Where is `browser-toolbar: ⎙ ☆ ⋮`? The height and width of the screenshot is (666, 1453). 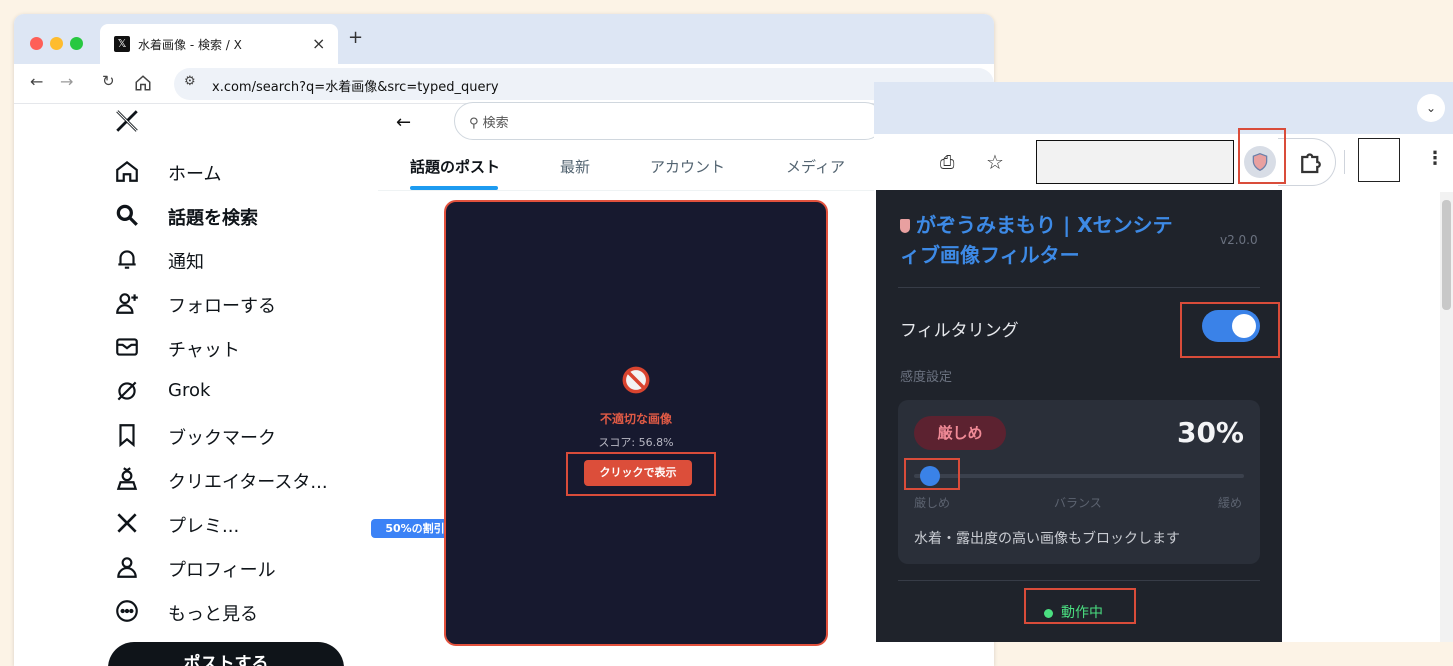 browser-toolbar: ⎙ ☆ ⋮ is located at coordinates (1163, 159).